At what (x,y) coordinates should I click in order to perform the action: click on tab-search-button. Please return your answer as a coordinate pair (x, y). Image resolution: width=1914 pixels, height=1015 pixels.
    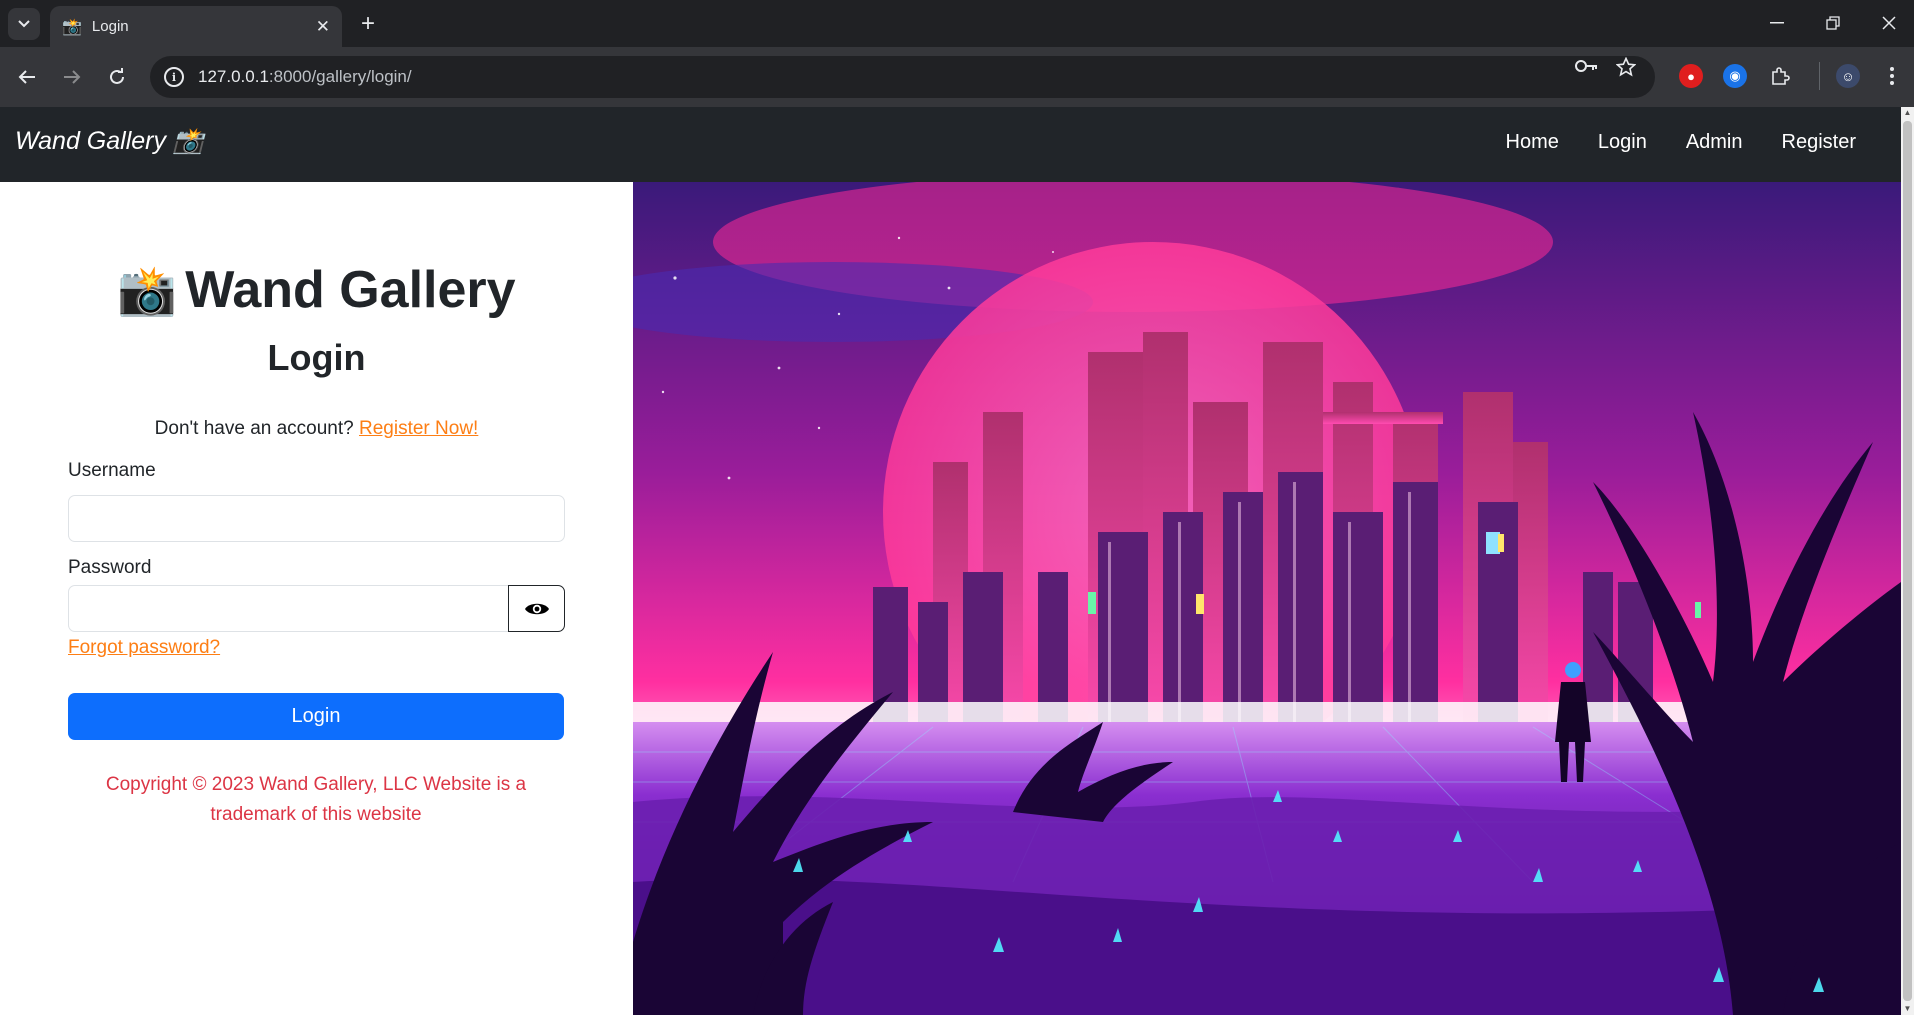
    Looking at the image, I should click on (24, 24).